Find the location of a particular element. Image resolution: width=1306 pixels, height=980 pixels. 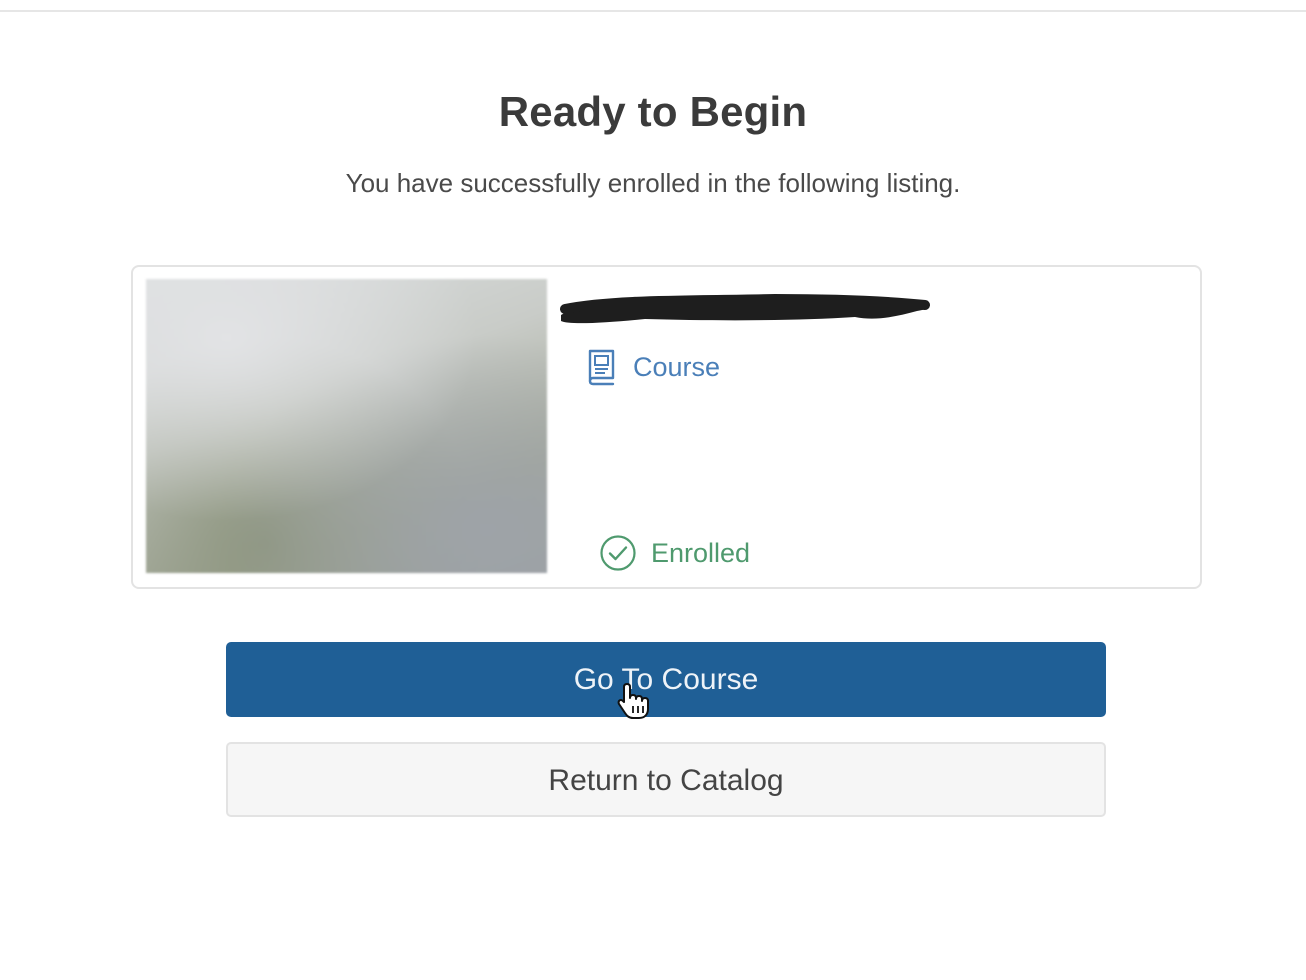

enrollment-status-label: Enrolled is located at coordinates (701, 552).